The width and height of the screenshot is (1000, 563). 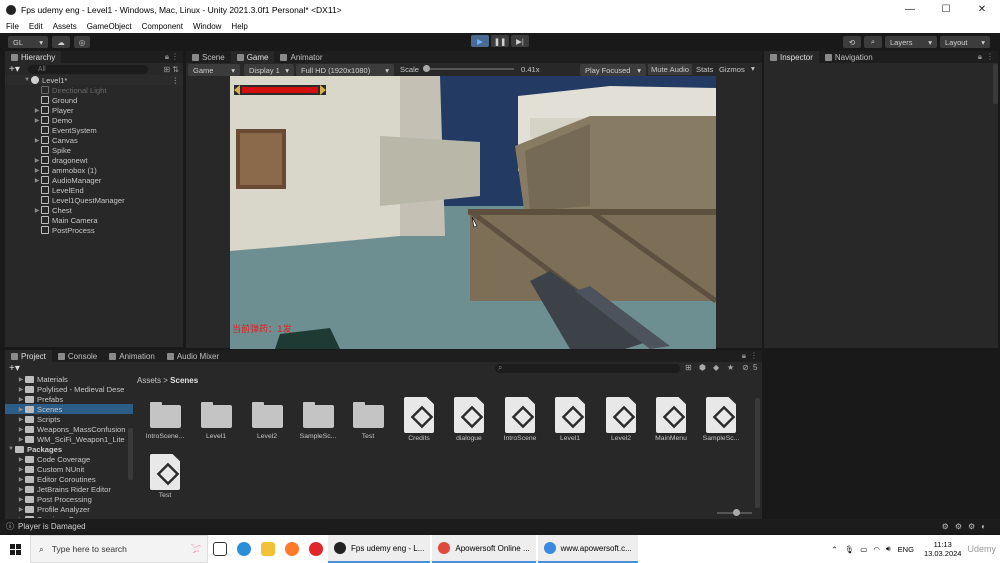 What do you see at coordinates (269, 70) in the screenshot?
I see `display-dropdown: Display 1 ▾` at bounding box center [269, 70].